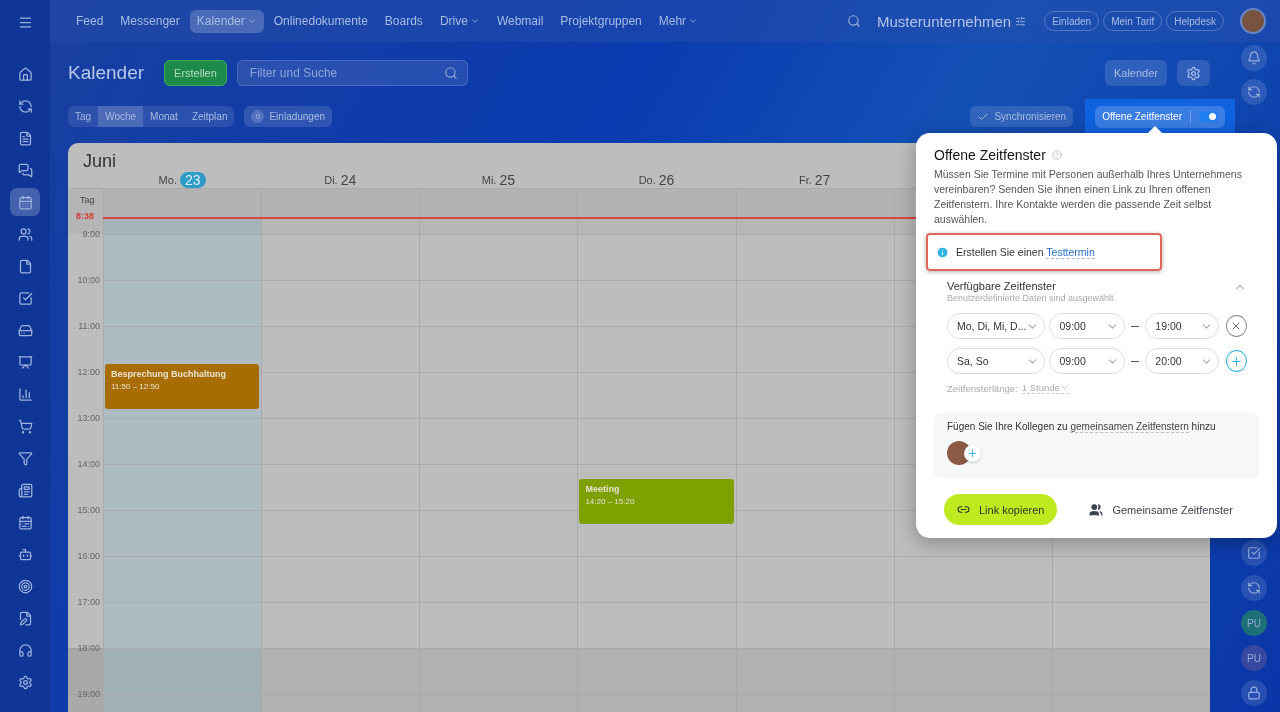  Describe the element at coordinates (88, 510) in the screenshot. I see `hour-label: 15:00` at that location.